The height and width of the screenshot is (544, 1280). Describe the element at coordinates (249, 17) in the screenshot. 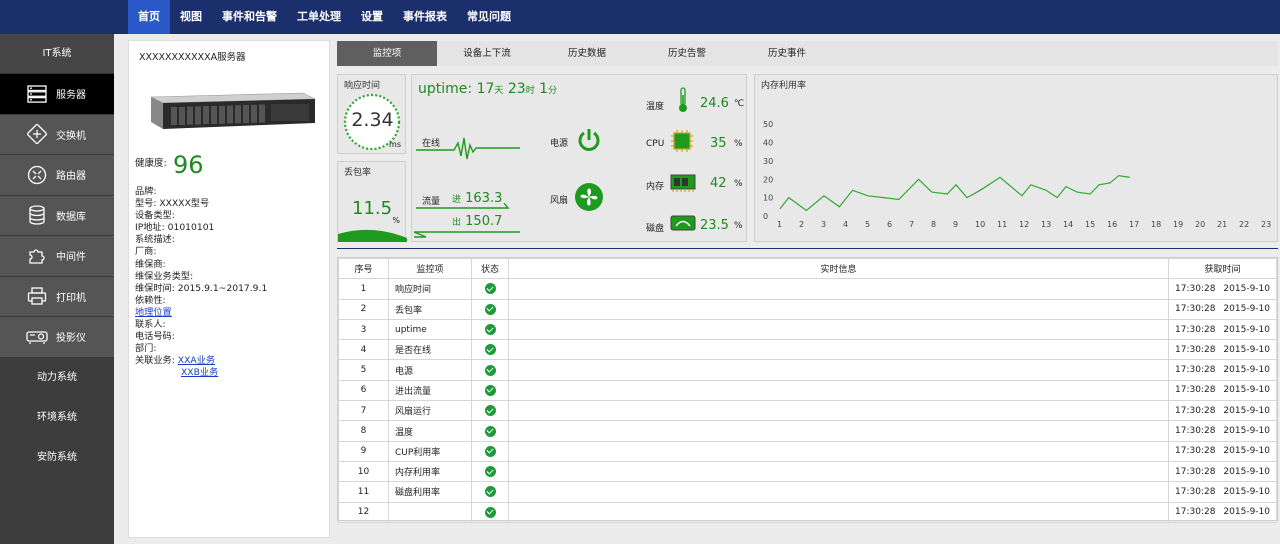

I see `nav-events-alarms: 事件和告警` at that location.